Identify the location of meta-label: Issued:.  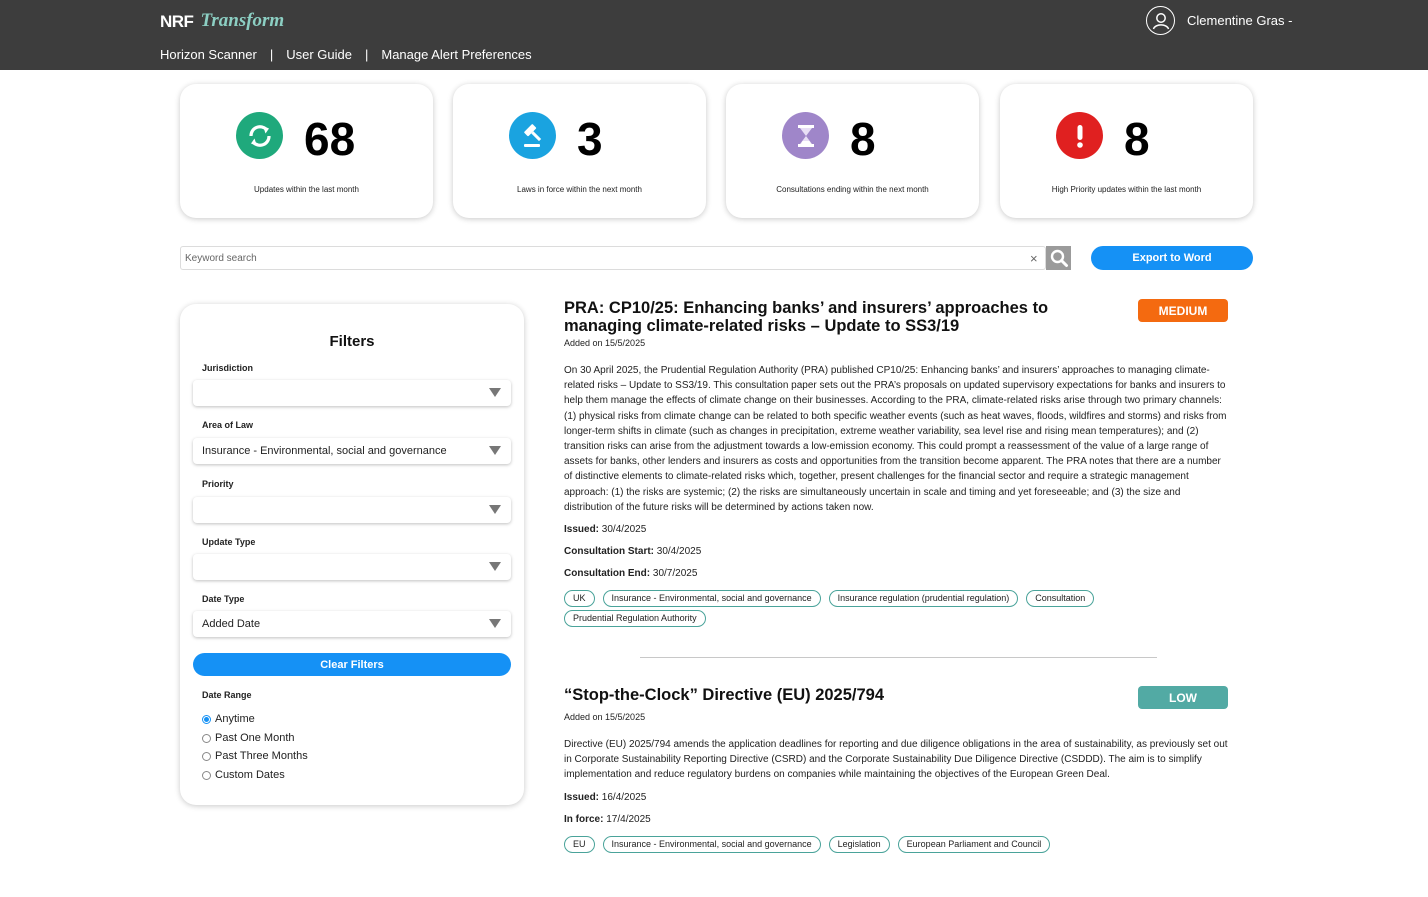
(582, 797).